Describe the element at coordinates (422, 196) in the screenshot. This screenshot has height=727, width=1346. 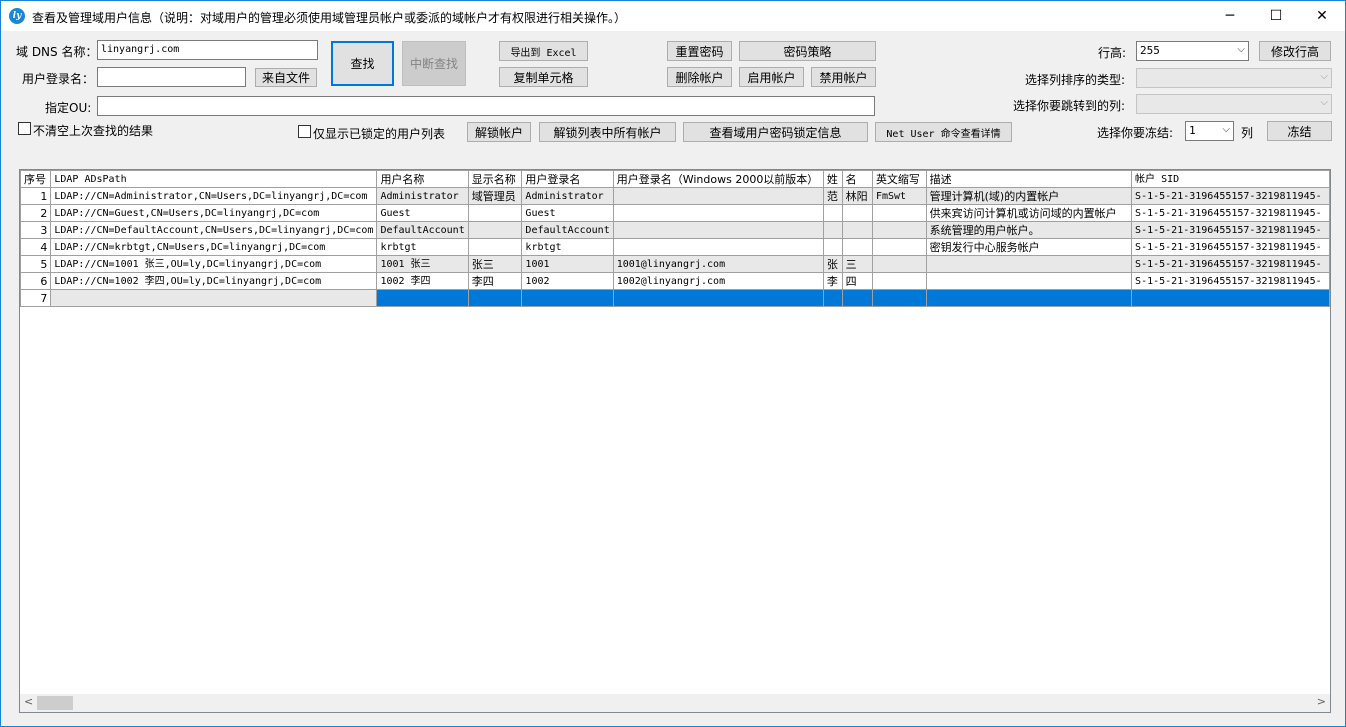
I see `table-cell: Administrator` at that location.